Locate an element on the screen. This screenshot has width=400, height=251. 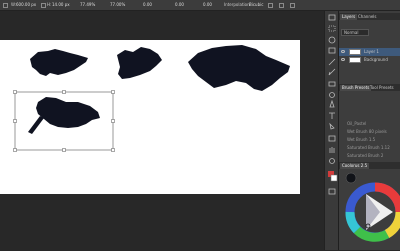
color-wheel-icon is located at coordinates (371, 211).